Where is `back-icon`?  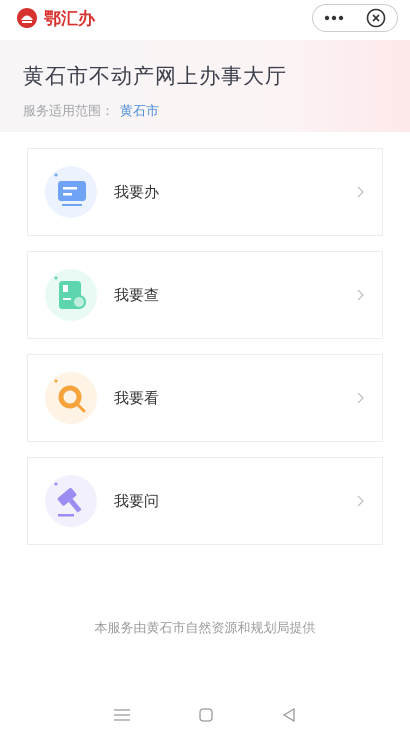 back-icon is located at coordinates (289, 715).